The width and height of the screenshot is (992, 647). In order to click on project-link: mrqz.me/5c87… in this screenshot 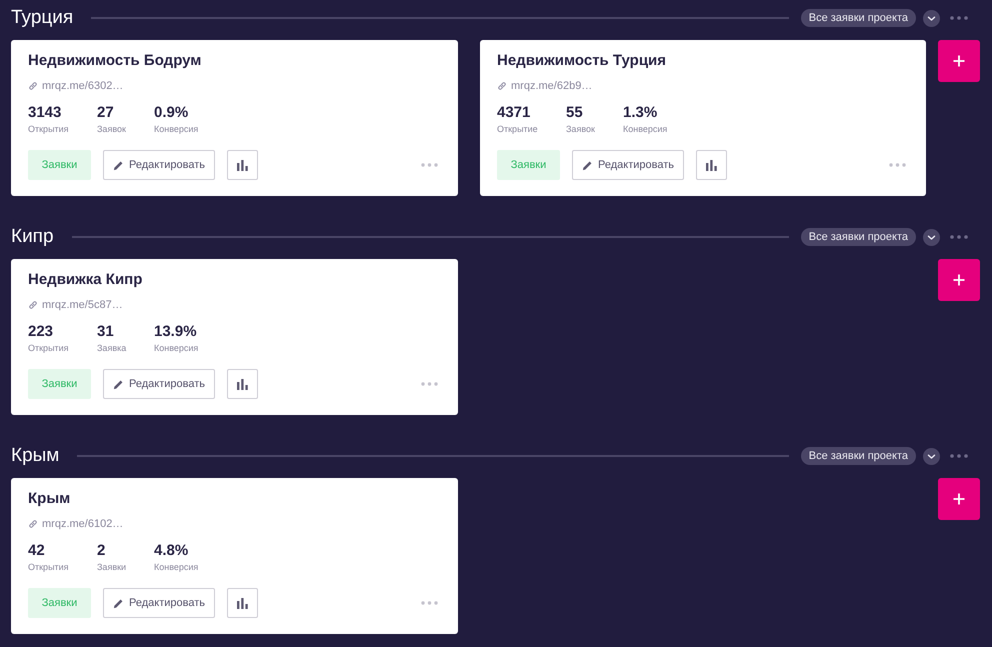, I will do `click(82, 305)`.